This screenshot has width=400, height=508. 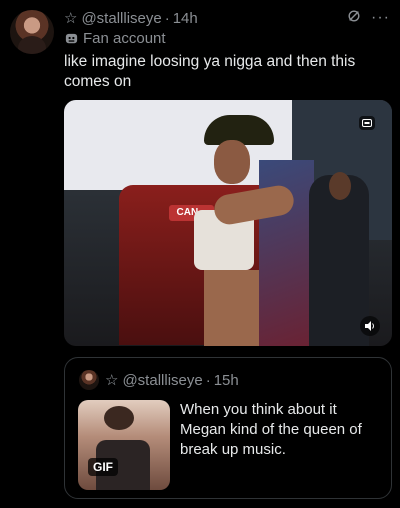 What do you see at coordinates (340, 186) in the screenshot?
I see `video-background-person-head` at bounding box center [340, 186].